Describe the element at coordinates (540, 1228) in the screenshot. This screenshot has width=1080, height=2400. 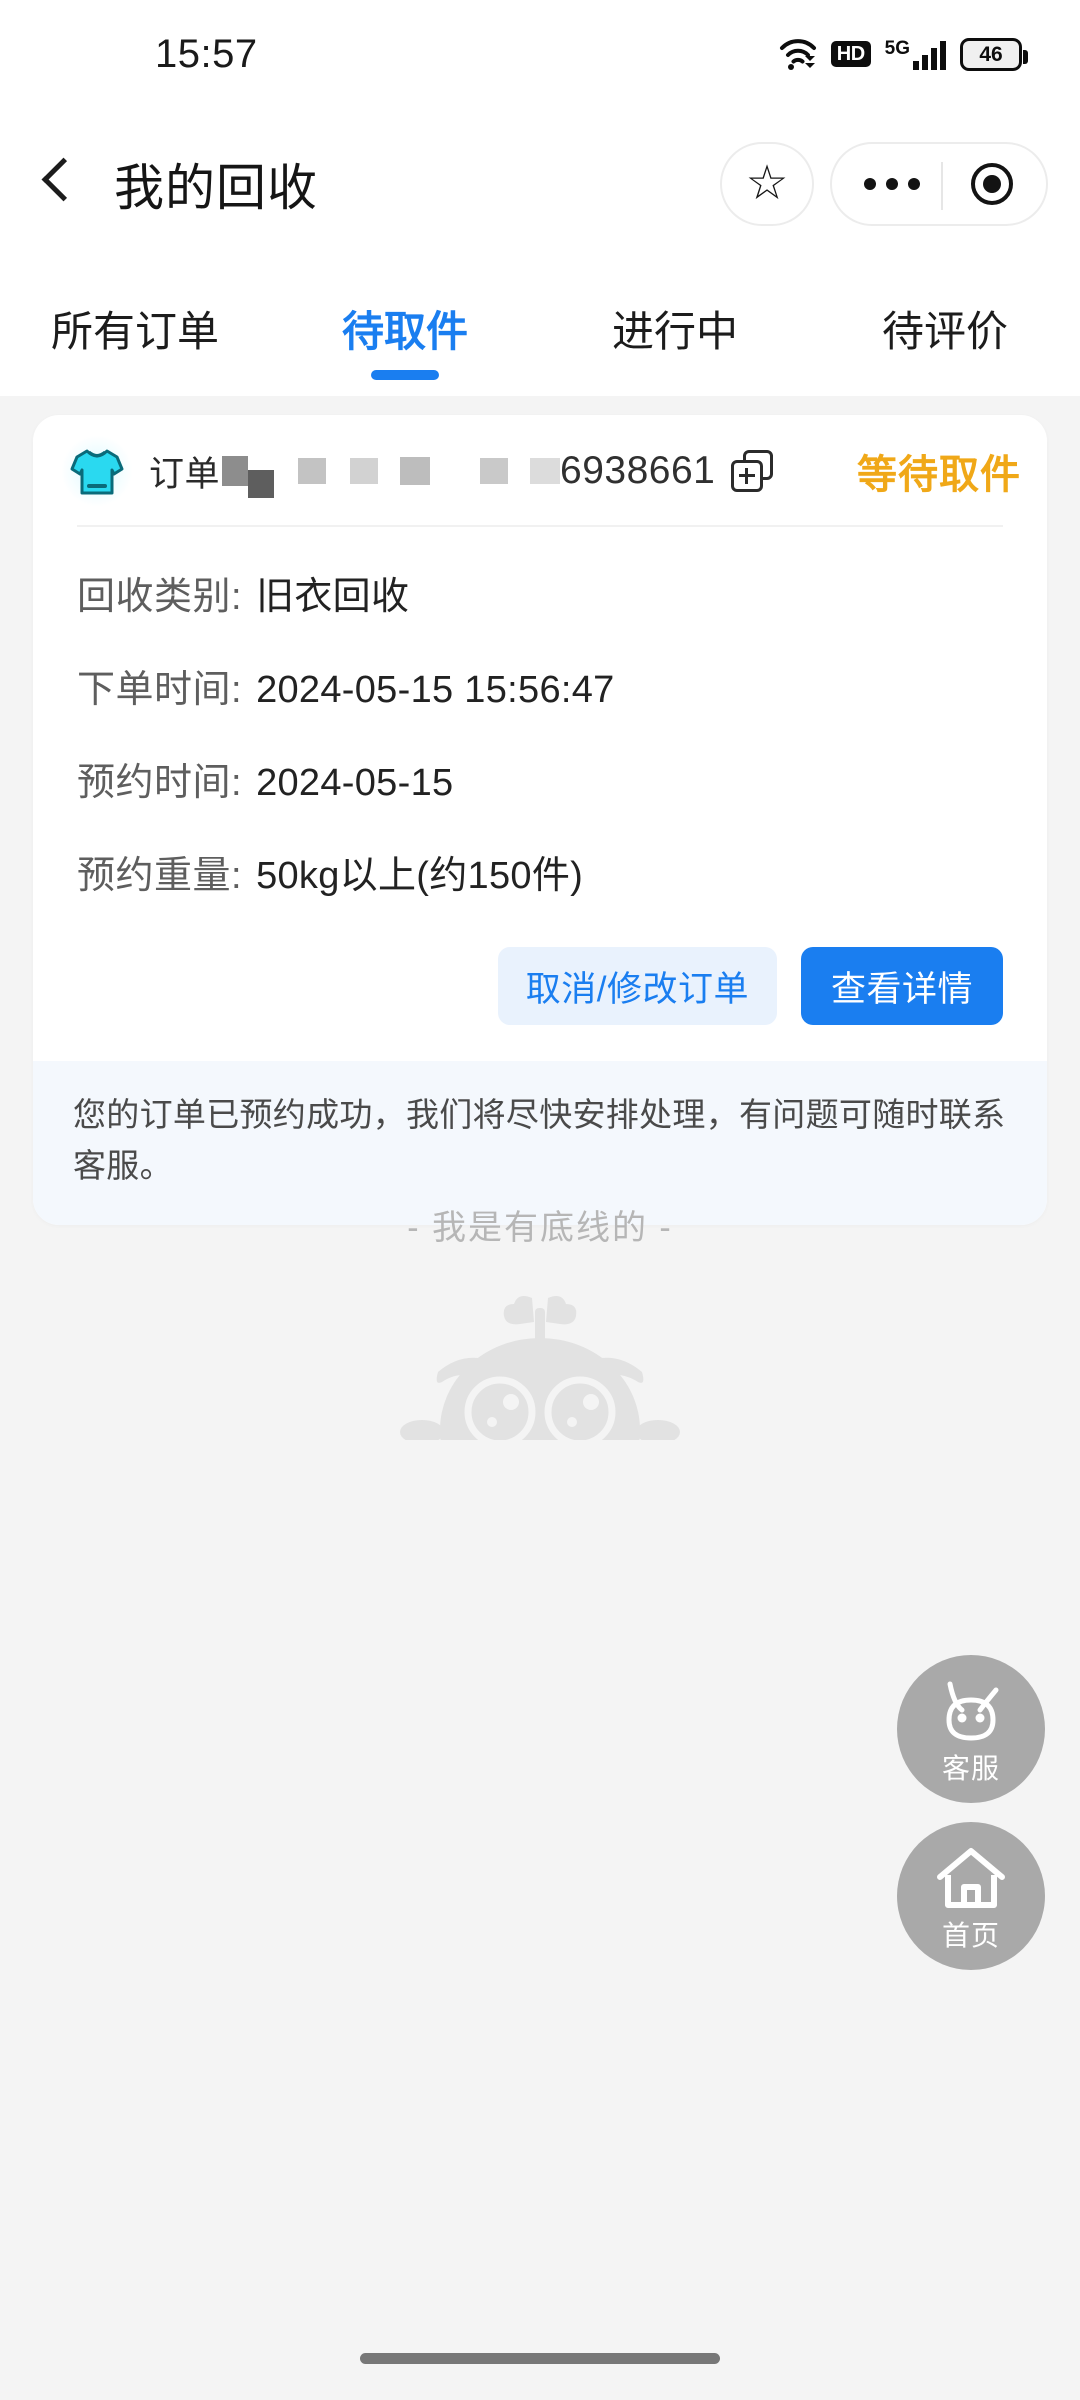
I see `list-end-text: - 我是有底线的 -` at that location.